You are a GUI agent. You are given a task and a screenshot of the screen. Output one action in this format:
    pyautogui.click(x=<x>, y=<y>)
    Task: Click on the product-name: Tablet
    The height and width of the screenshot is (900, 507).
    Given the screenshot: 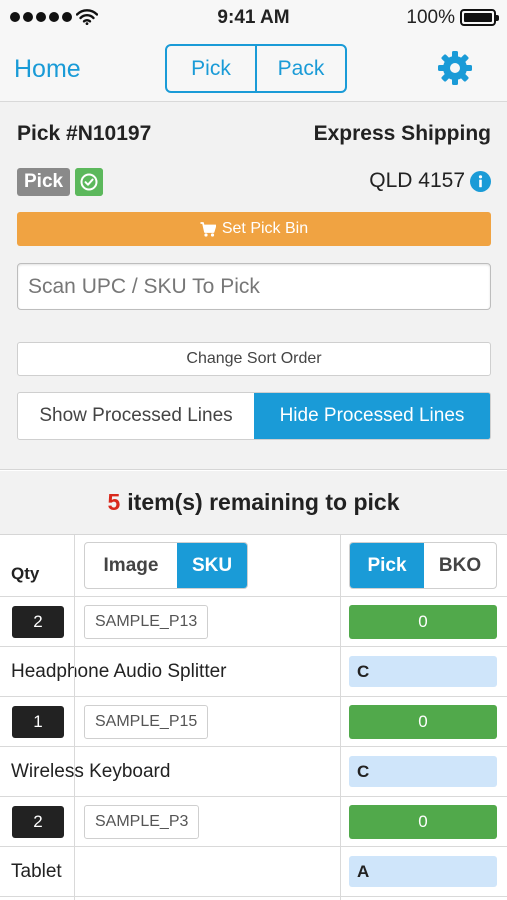 What is the action you would take?
    pyautogui.click(x=36, y=871)
    